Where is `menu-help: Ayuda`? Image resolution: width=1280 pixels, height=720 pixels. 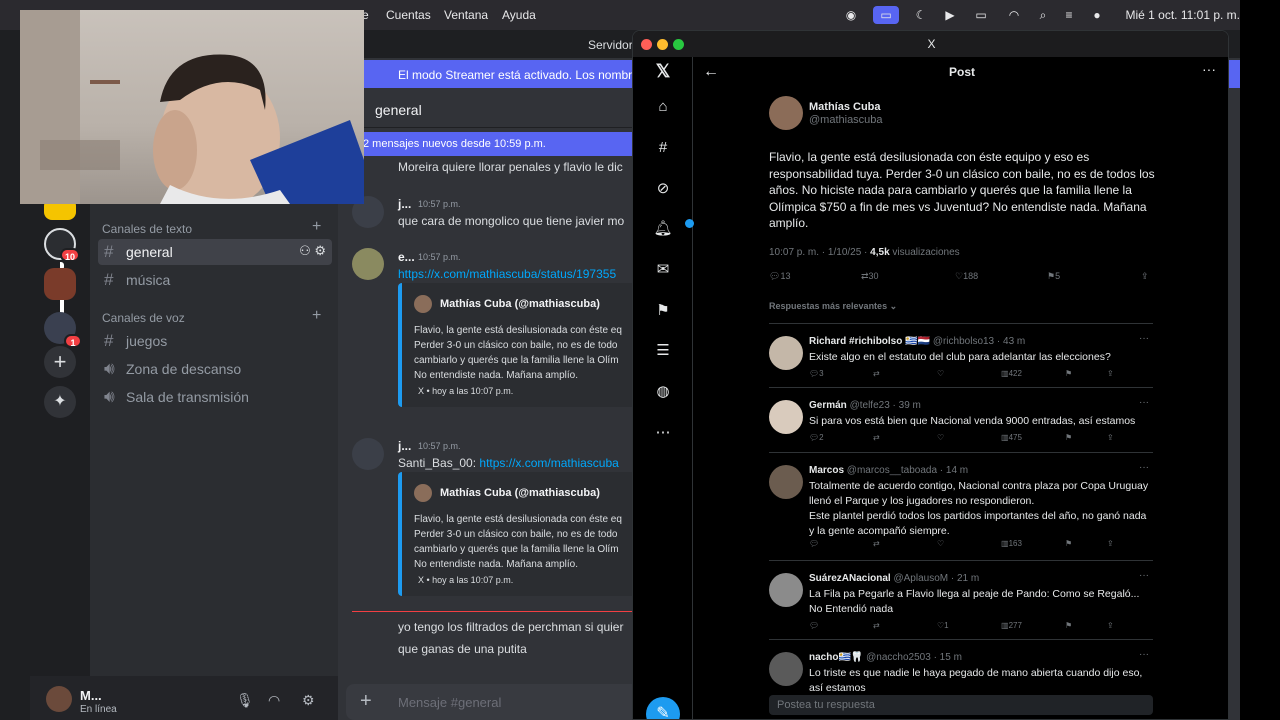 menu-help: Ayuda is located at coordinates (519, 15).